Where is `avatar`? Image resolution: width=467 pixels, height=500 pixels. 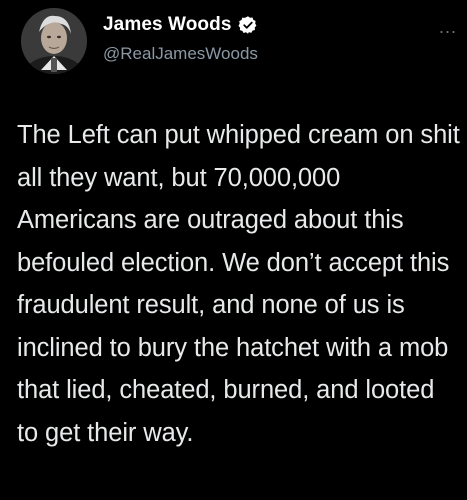 avatar is located at coordinates (54, 41).